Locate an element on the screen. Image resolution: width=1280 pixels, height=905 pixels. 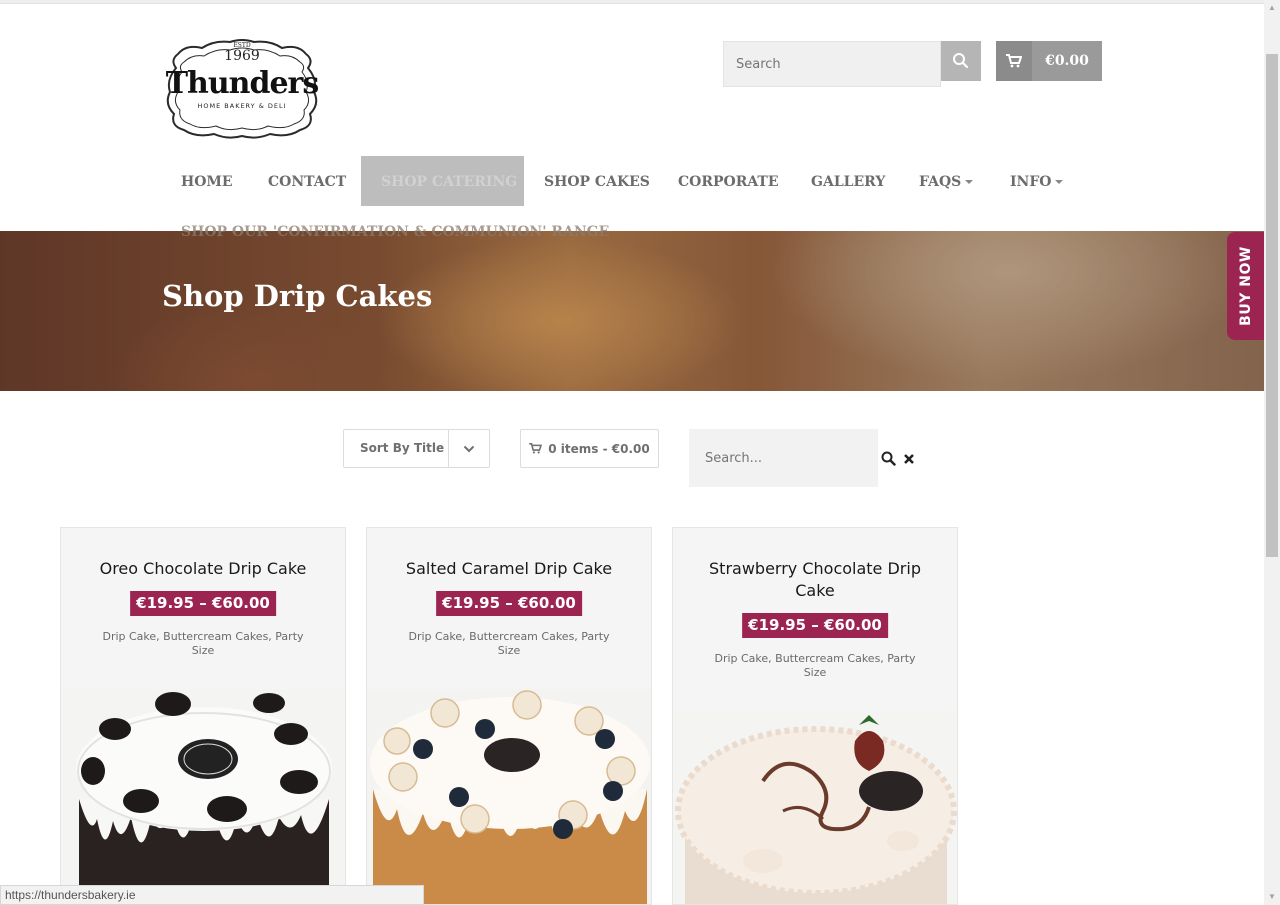
nav-corporate-label: CORPORATE is located at coordinates (728, 182).